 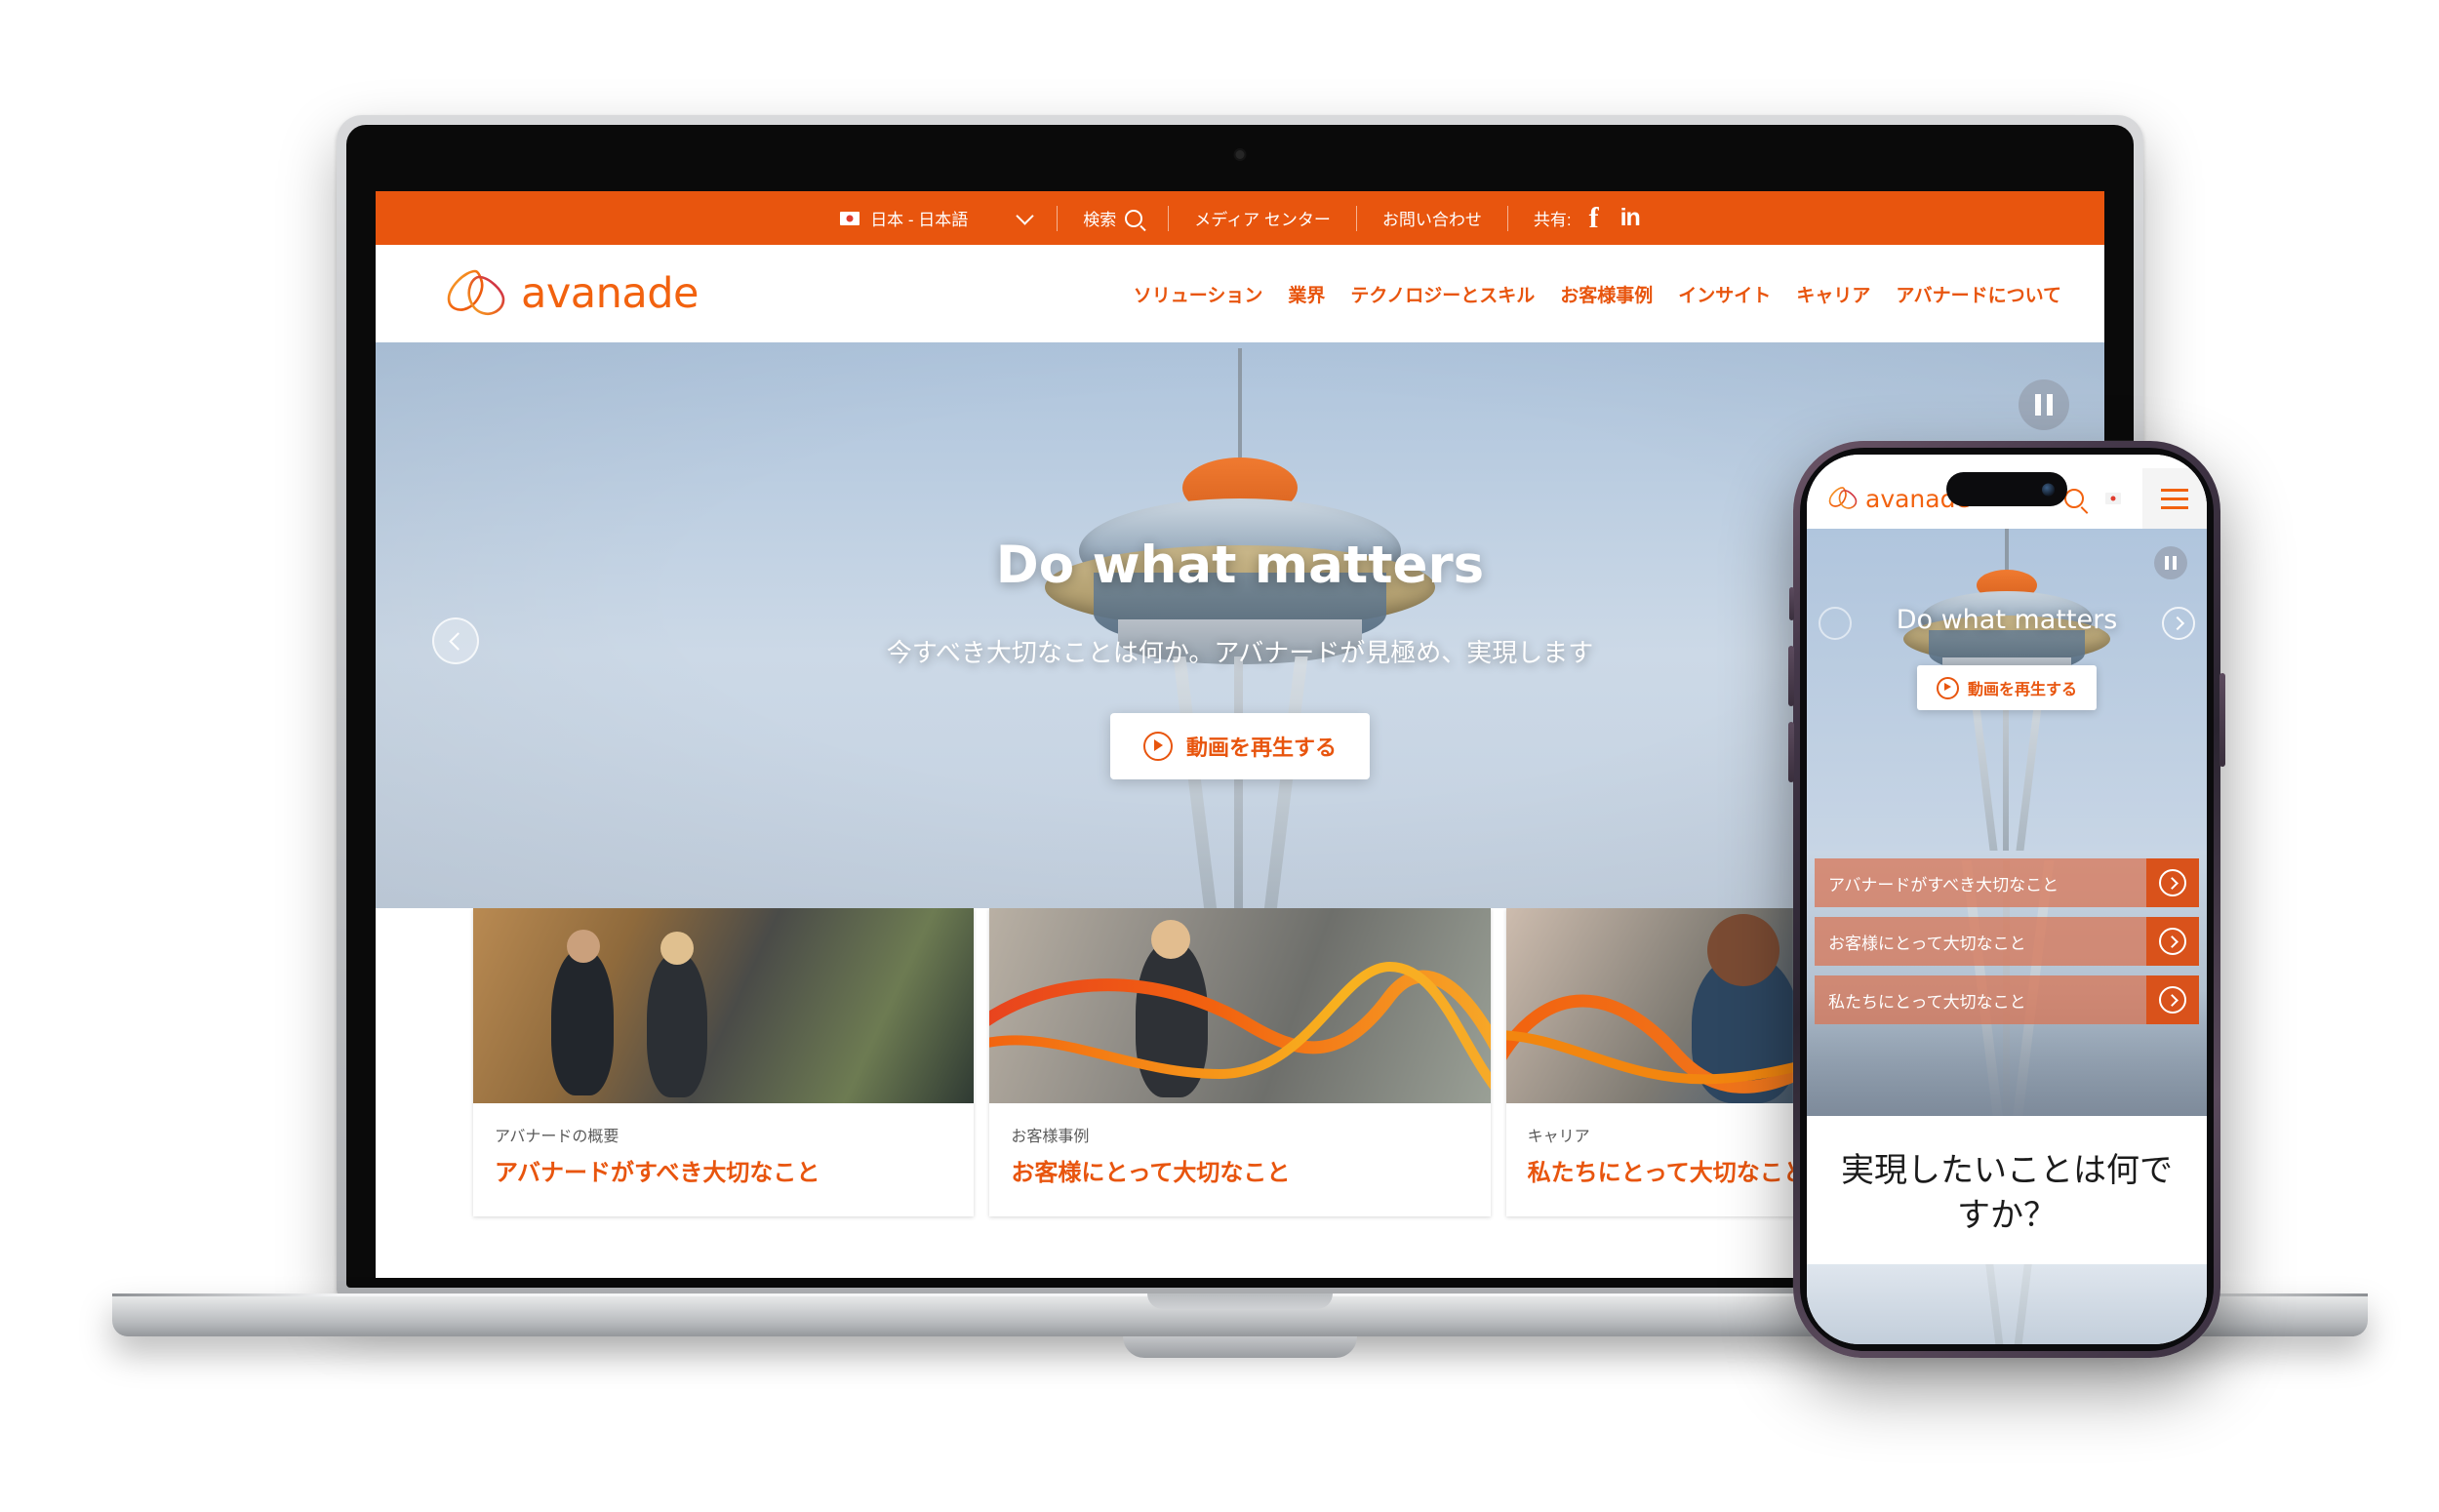 I want to click on accordion-item: アバナードがすべき大切なこと, so click(x=2007, y=882).